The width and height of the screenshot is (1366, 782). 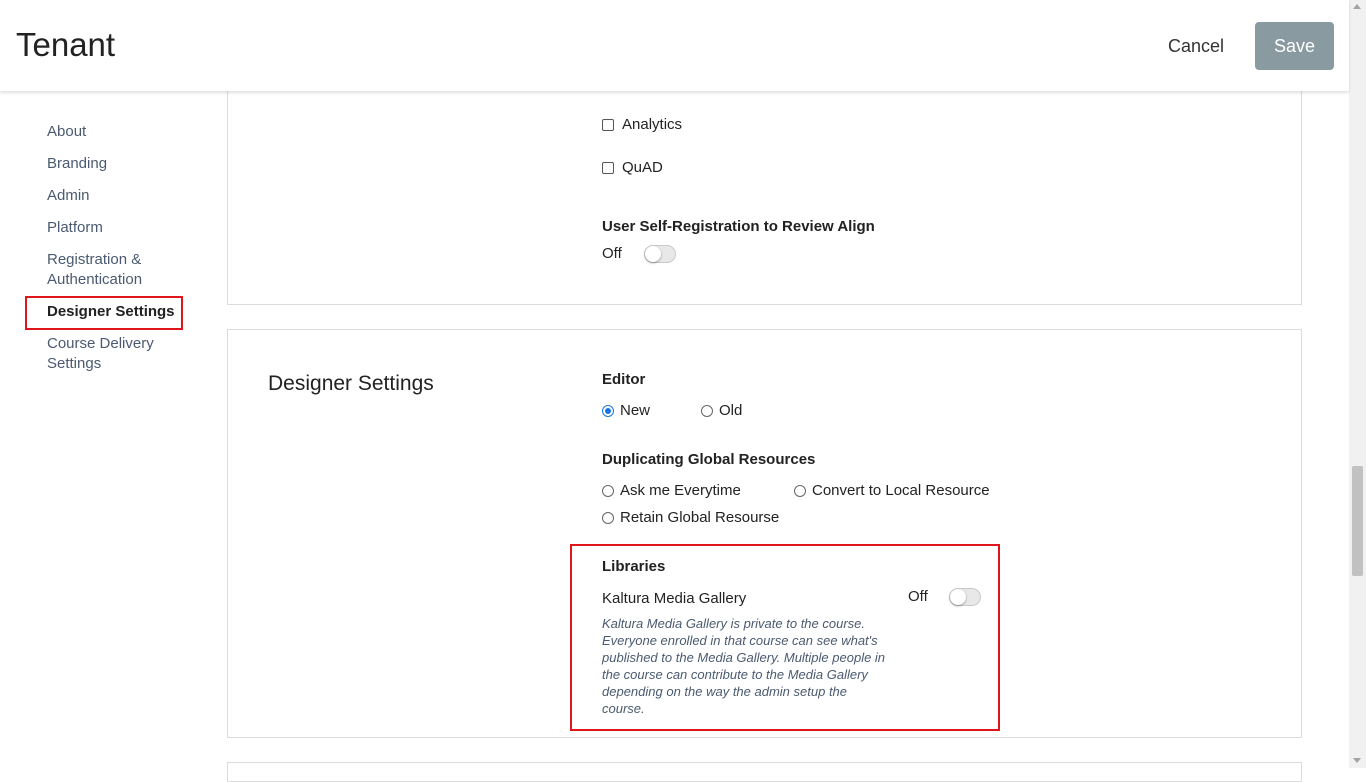 I want to click on convert-local-option: Convert to Local Resource, so click(x=892, y=490).